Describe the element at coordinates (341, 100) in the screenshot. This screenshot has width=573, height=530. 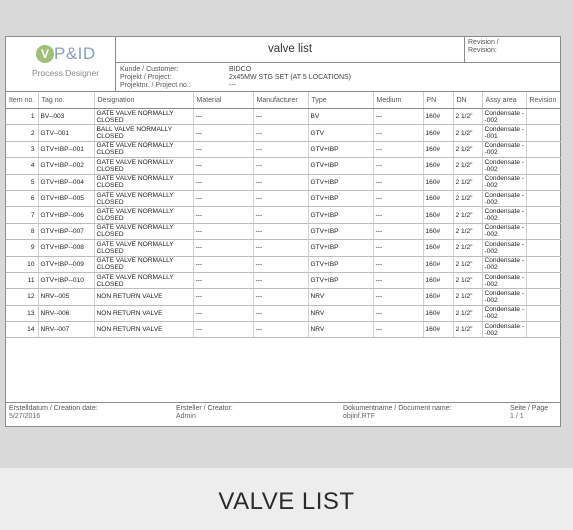
I see `column-header: Type` at that location.